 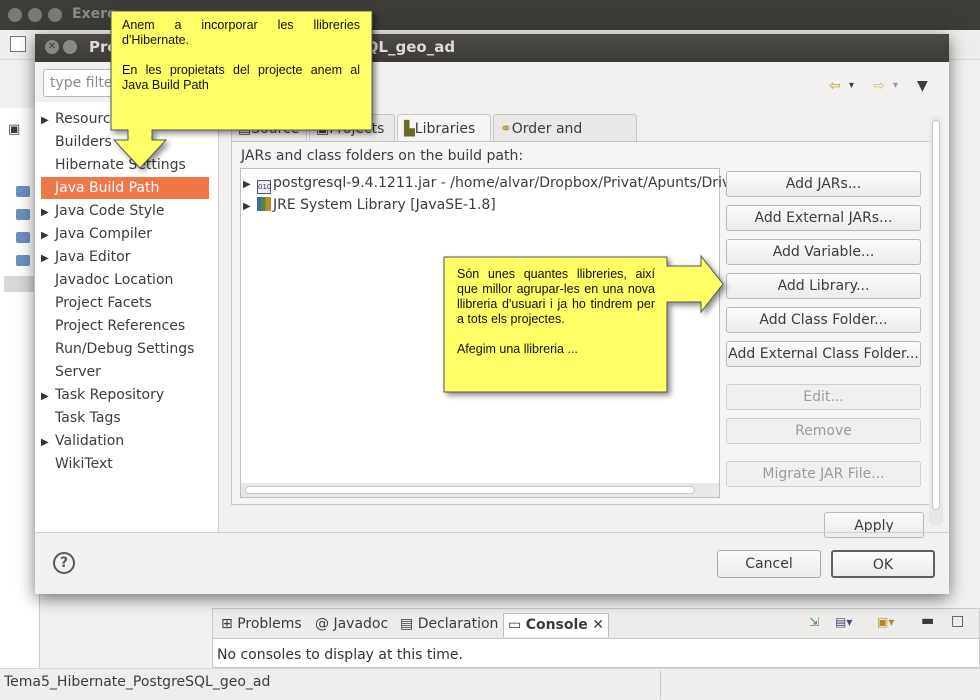 What do you see at coordinates (90, 441) in the screenshot?
I see `nav-item-label: Validation` at bounding box center [90, 441].